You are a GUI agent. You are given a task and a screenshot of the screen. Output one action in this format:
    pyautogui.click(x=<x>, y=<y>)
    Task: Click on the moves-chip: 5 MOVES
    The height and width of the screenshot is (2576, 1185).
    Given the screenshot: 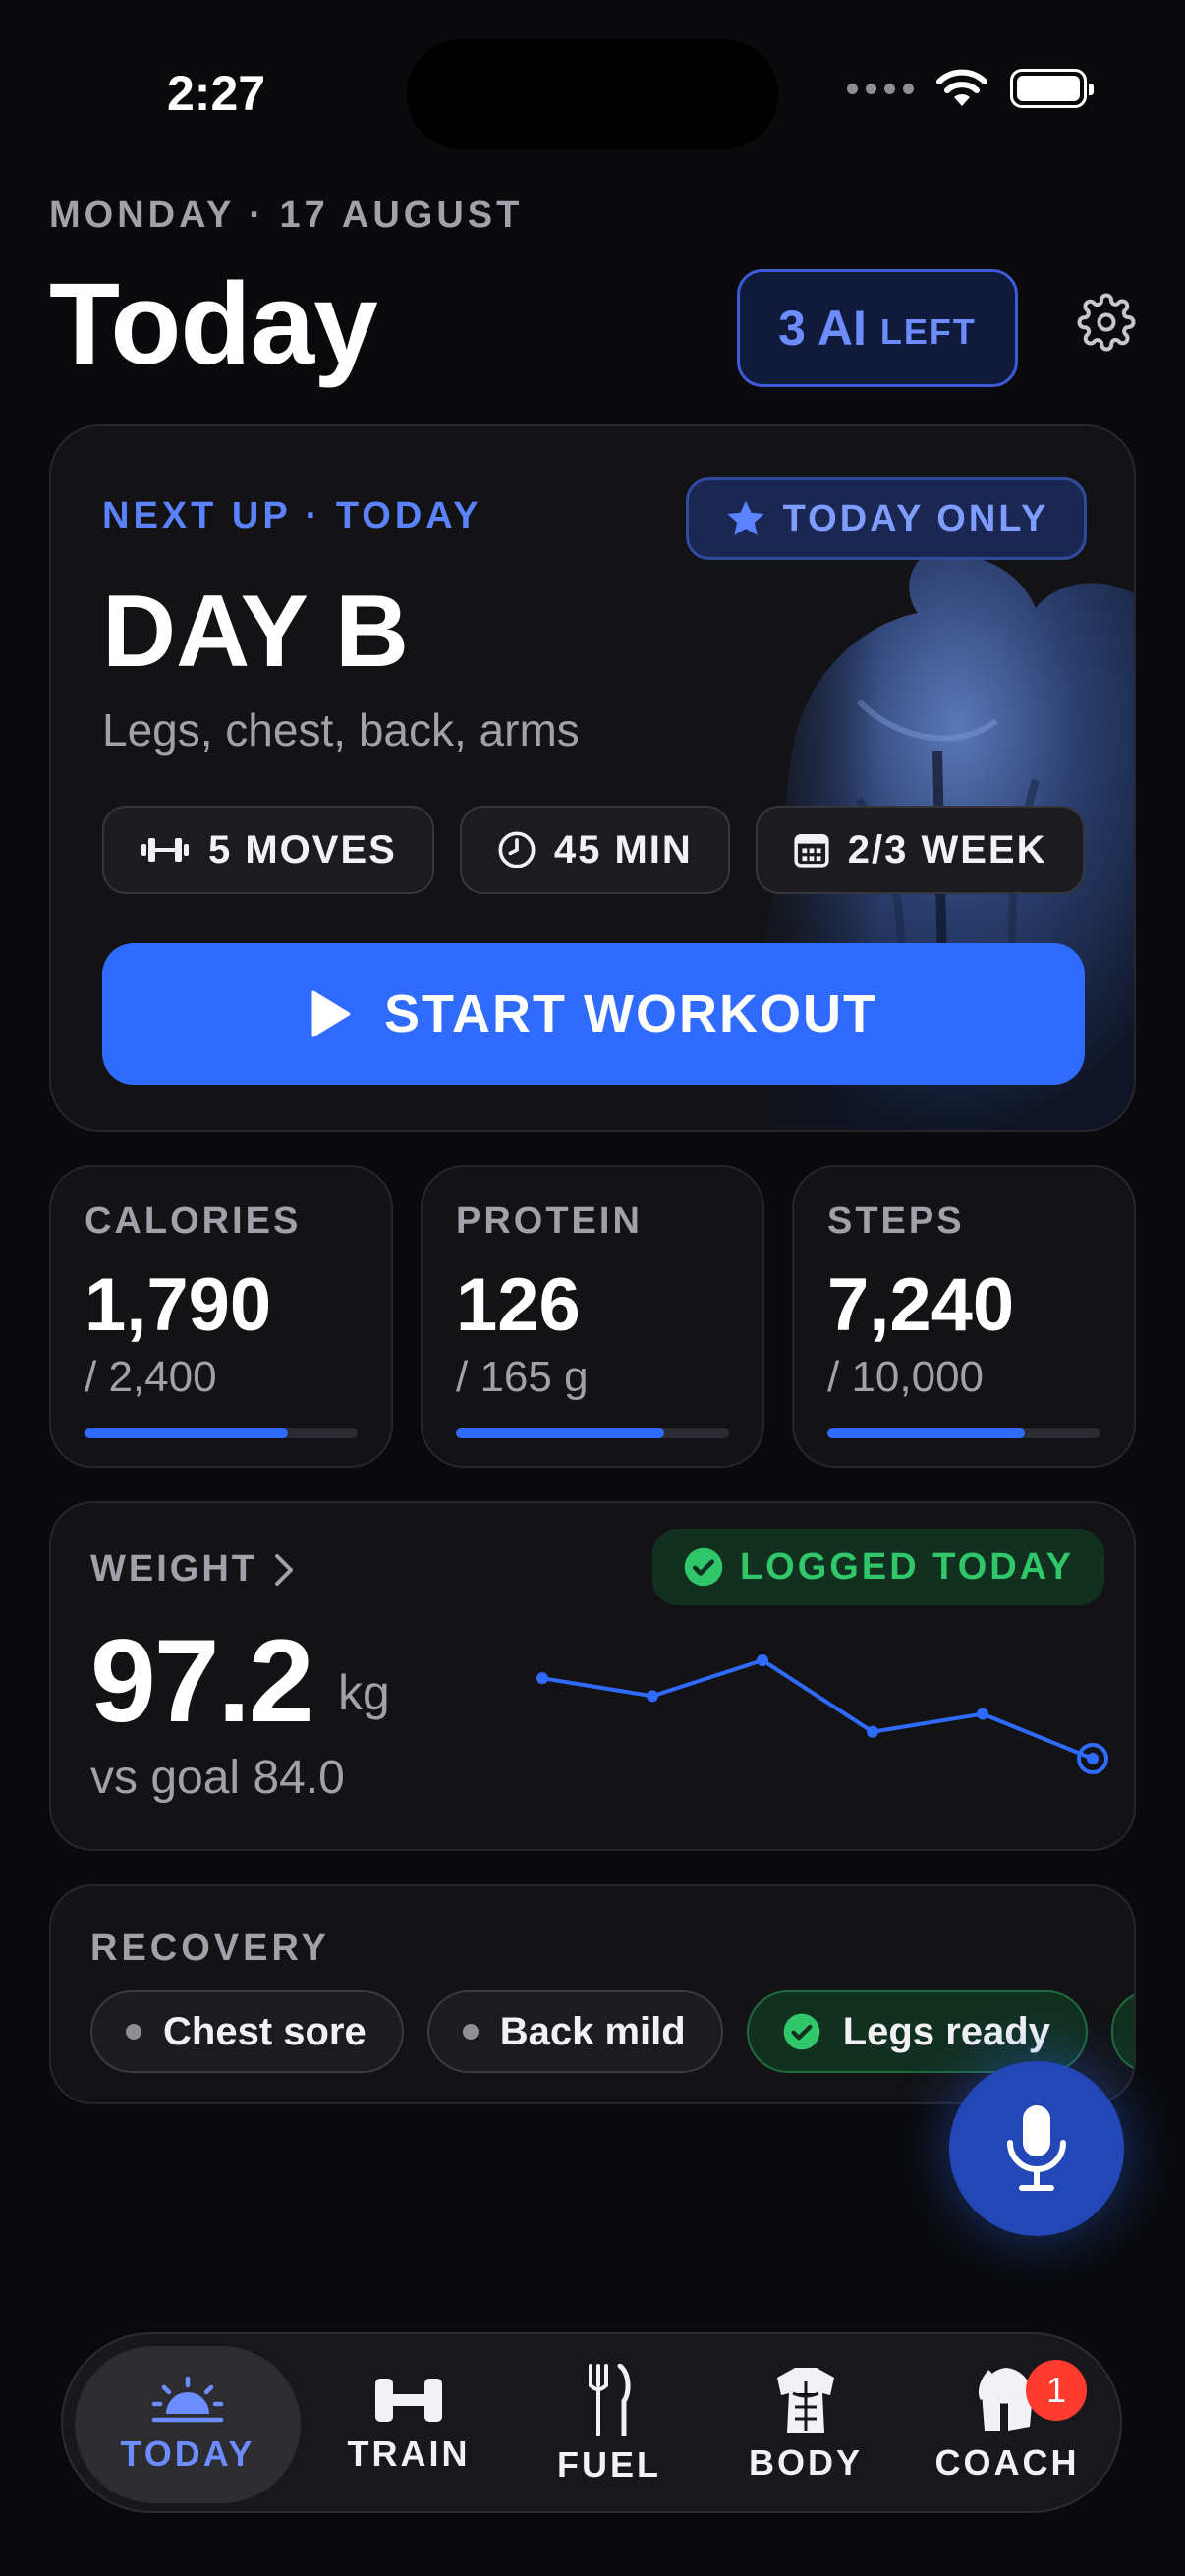 What is the action you would take?
    pyautogui.click(x=268, y=850)
    